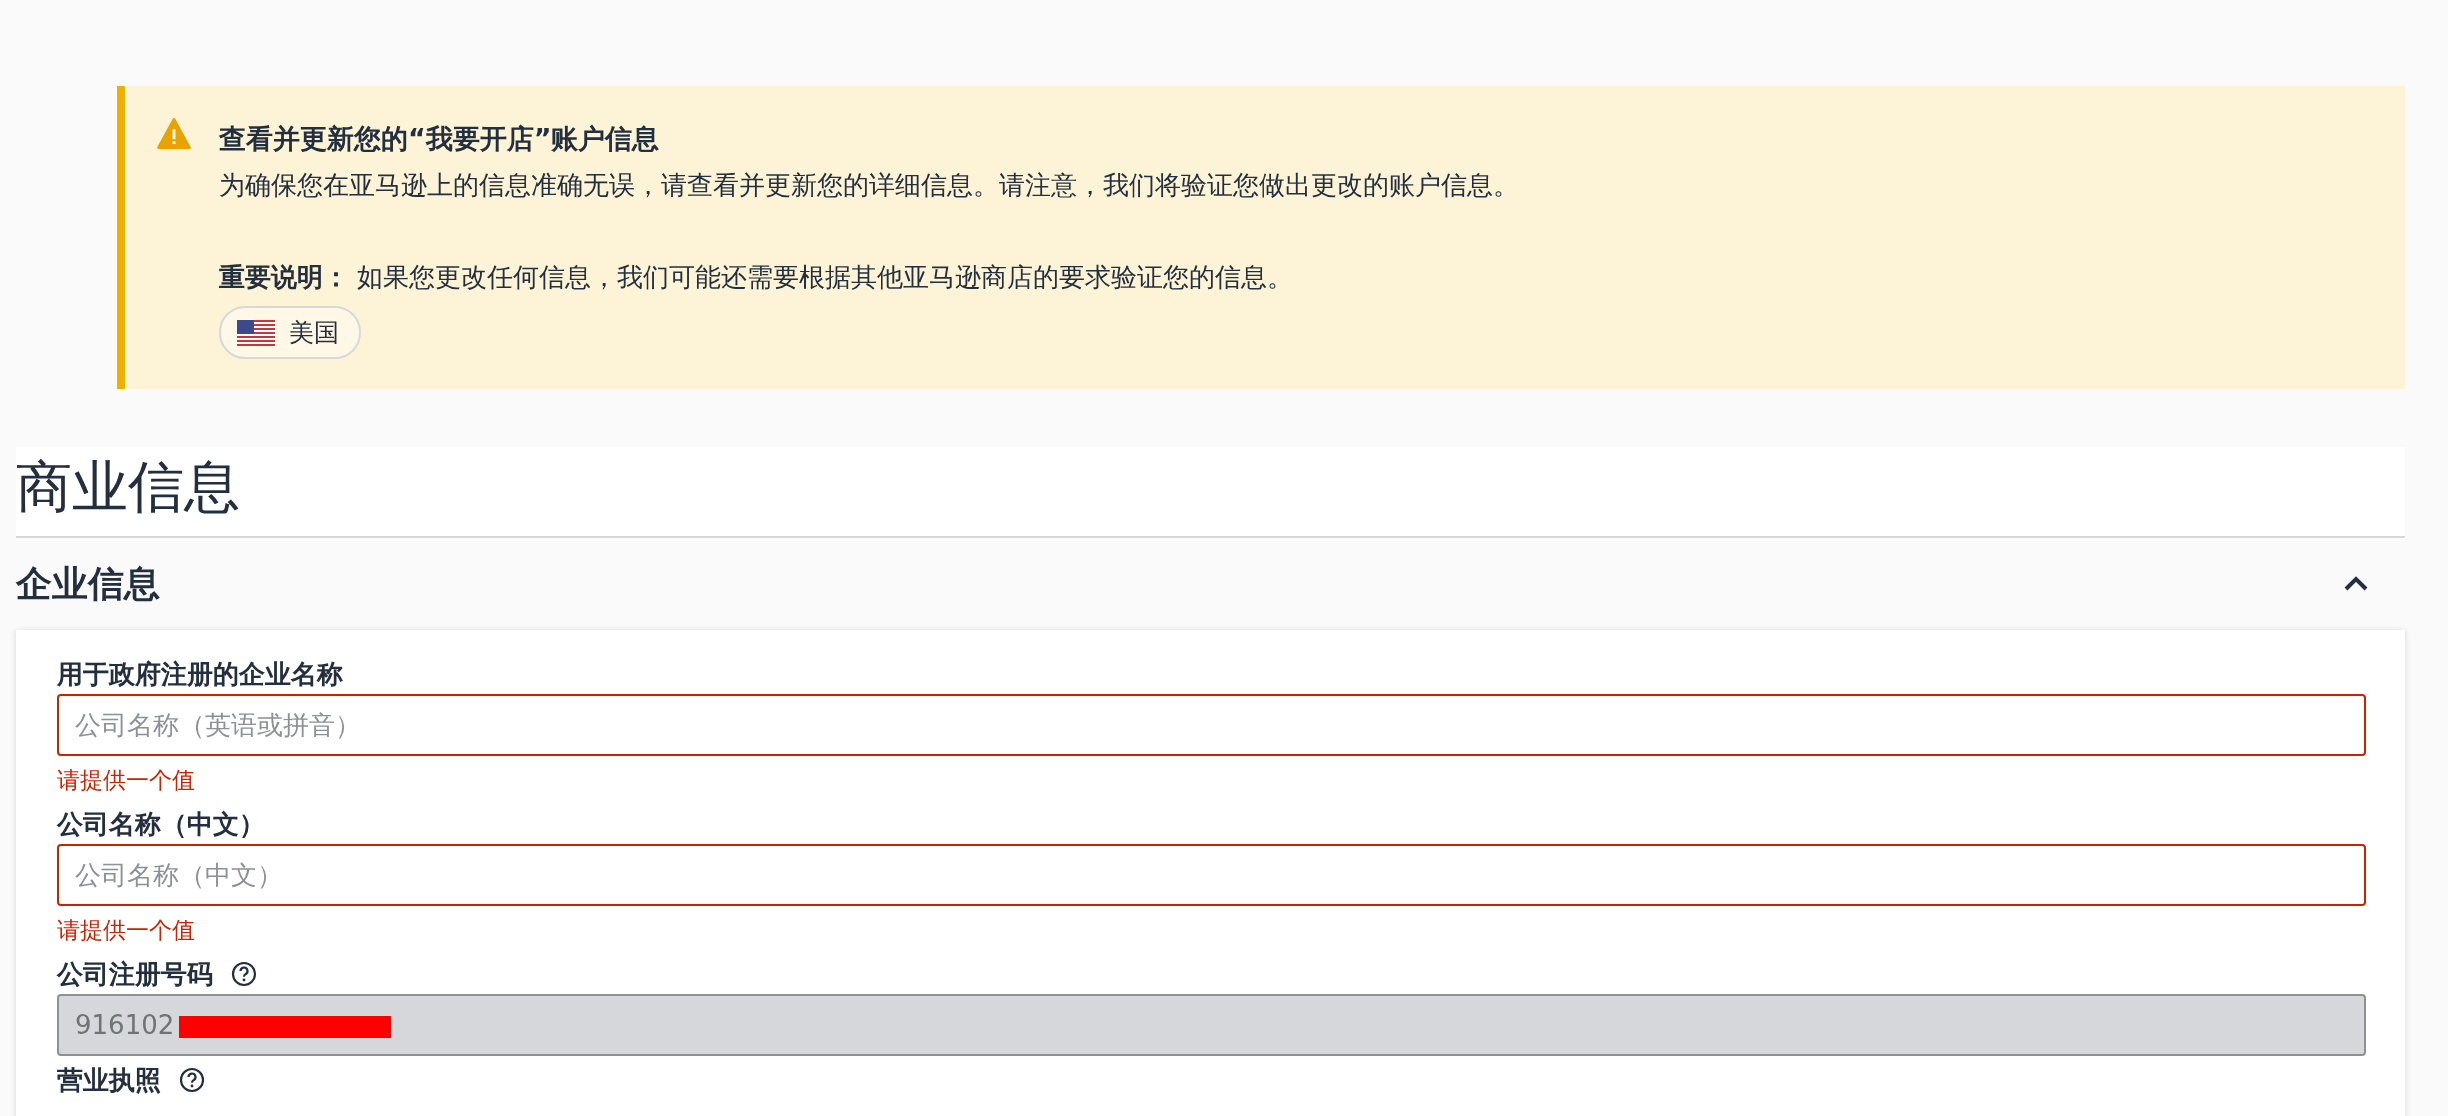 This screenshot has width=2448, height=1116. What do you see at coordinates (161, 824) in the screenshot?
I see `field-label: 公司名称（中文）` at bounding box center [161, 824].